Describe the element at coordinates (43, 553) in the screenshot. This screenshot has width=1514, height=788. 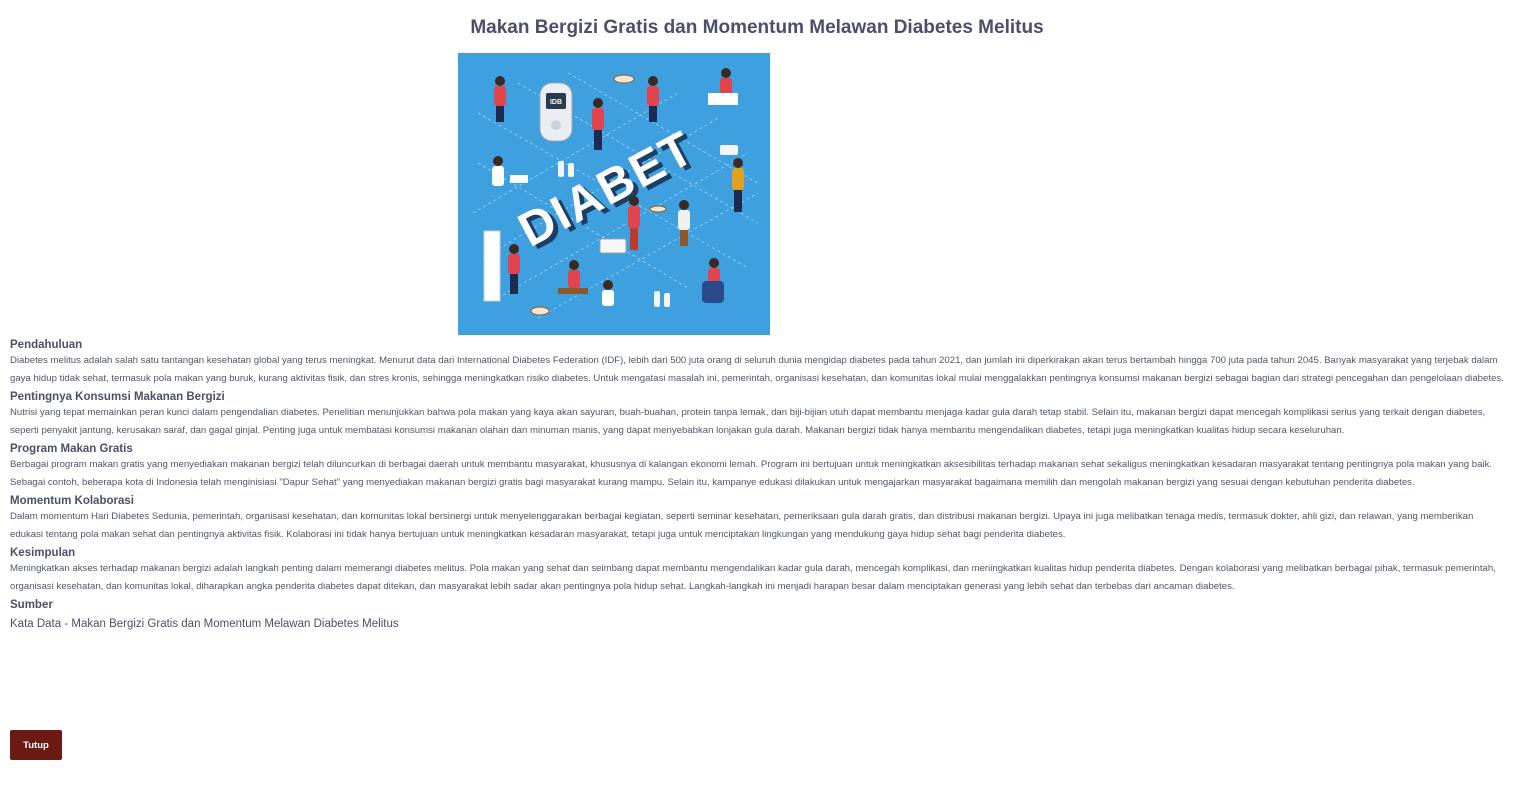
I see `section-heading-kesimpulan: Kesimpulan` at that location.